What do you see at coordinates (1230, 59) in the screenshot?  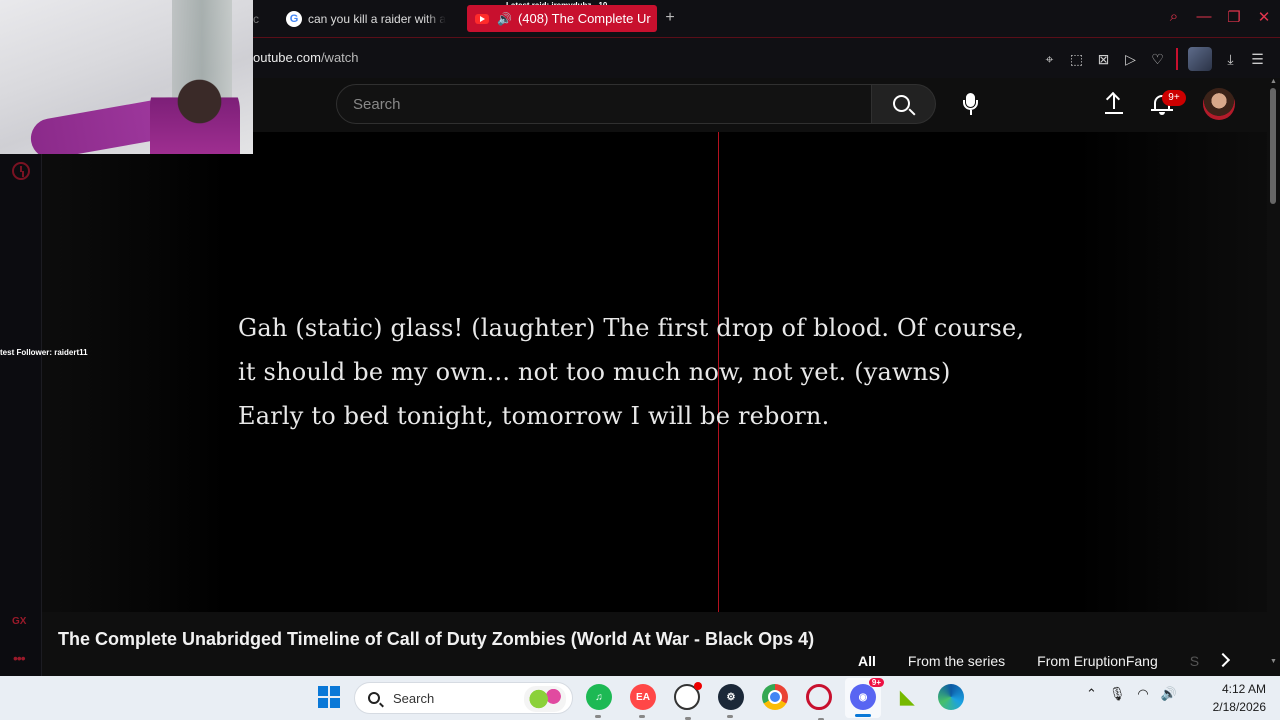 I see `download-icon: ⤓` at bounding box center [1230, 59].